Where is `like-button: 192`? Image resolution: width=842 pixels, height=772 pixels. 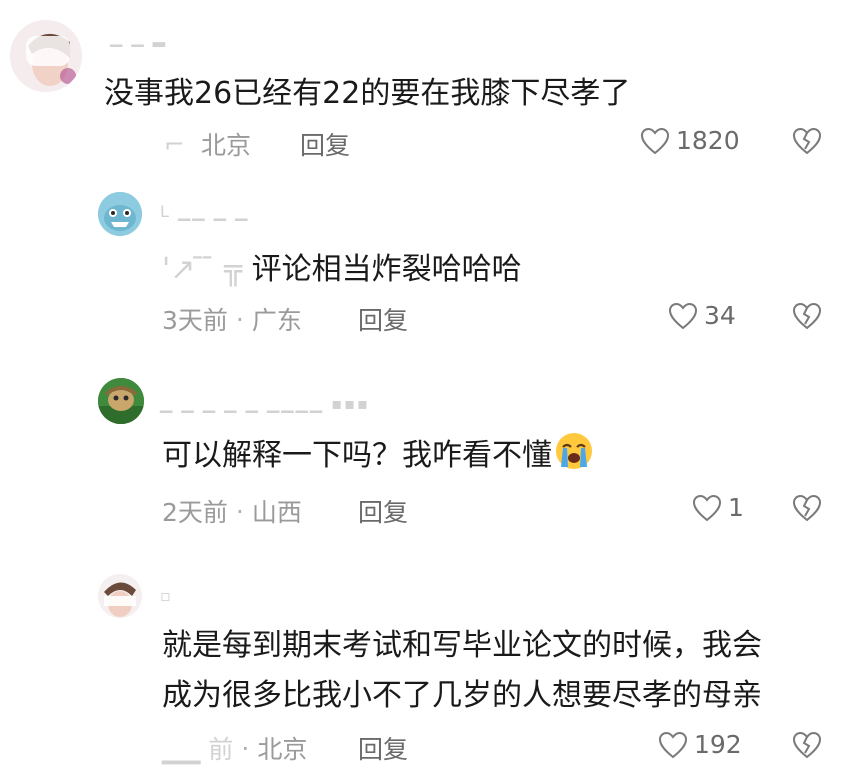
like-button: 192 is located at coordinates (700, 744).